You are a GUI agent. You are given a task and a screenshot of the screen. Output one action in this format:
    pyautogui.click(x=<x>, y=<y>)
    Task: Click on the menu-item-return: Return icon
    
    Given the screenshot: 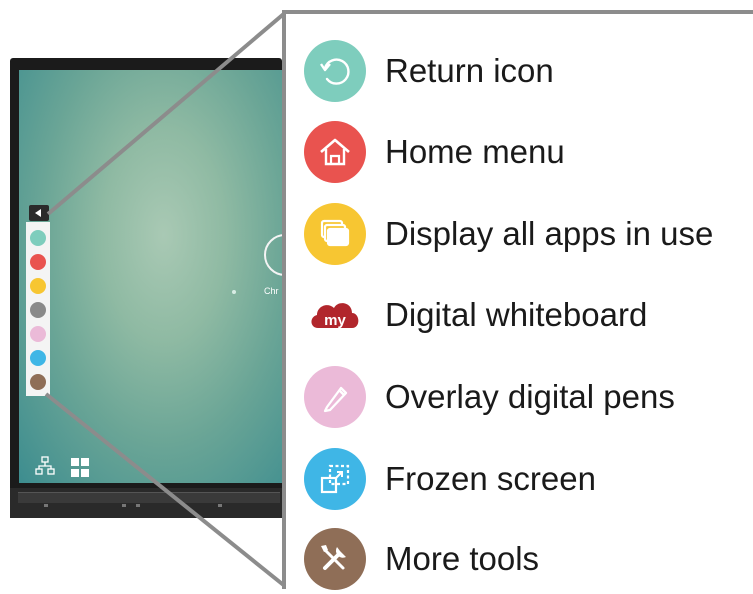 What is the action you would take?
    pyautogui.click(x=516, y=70)
    